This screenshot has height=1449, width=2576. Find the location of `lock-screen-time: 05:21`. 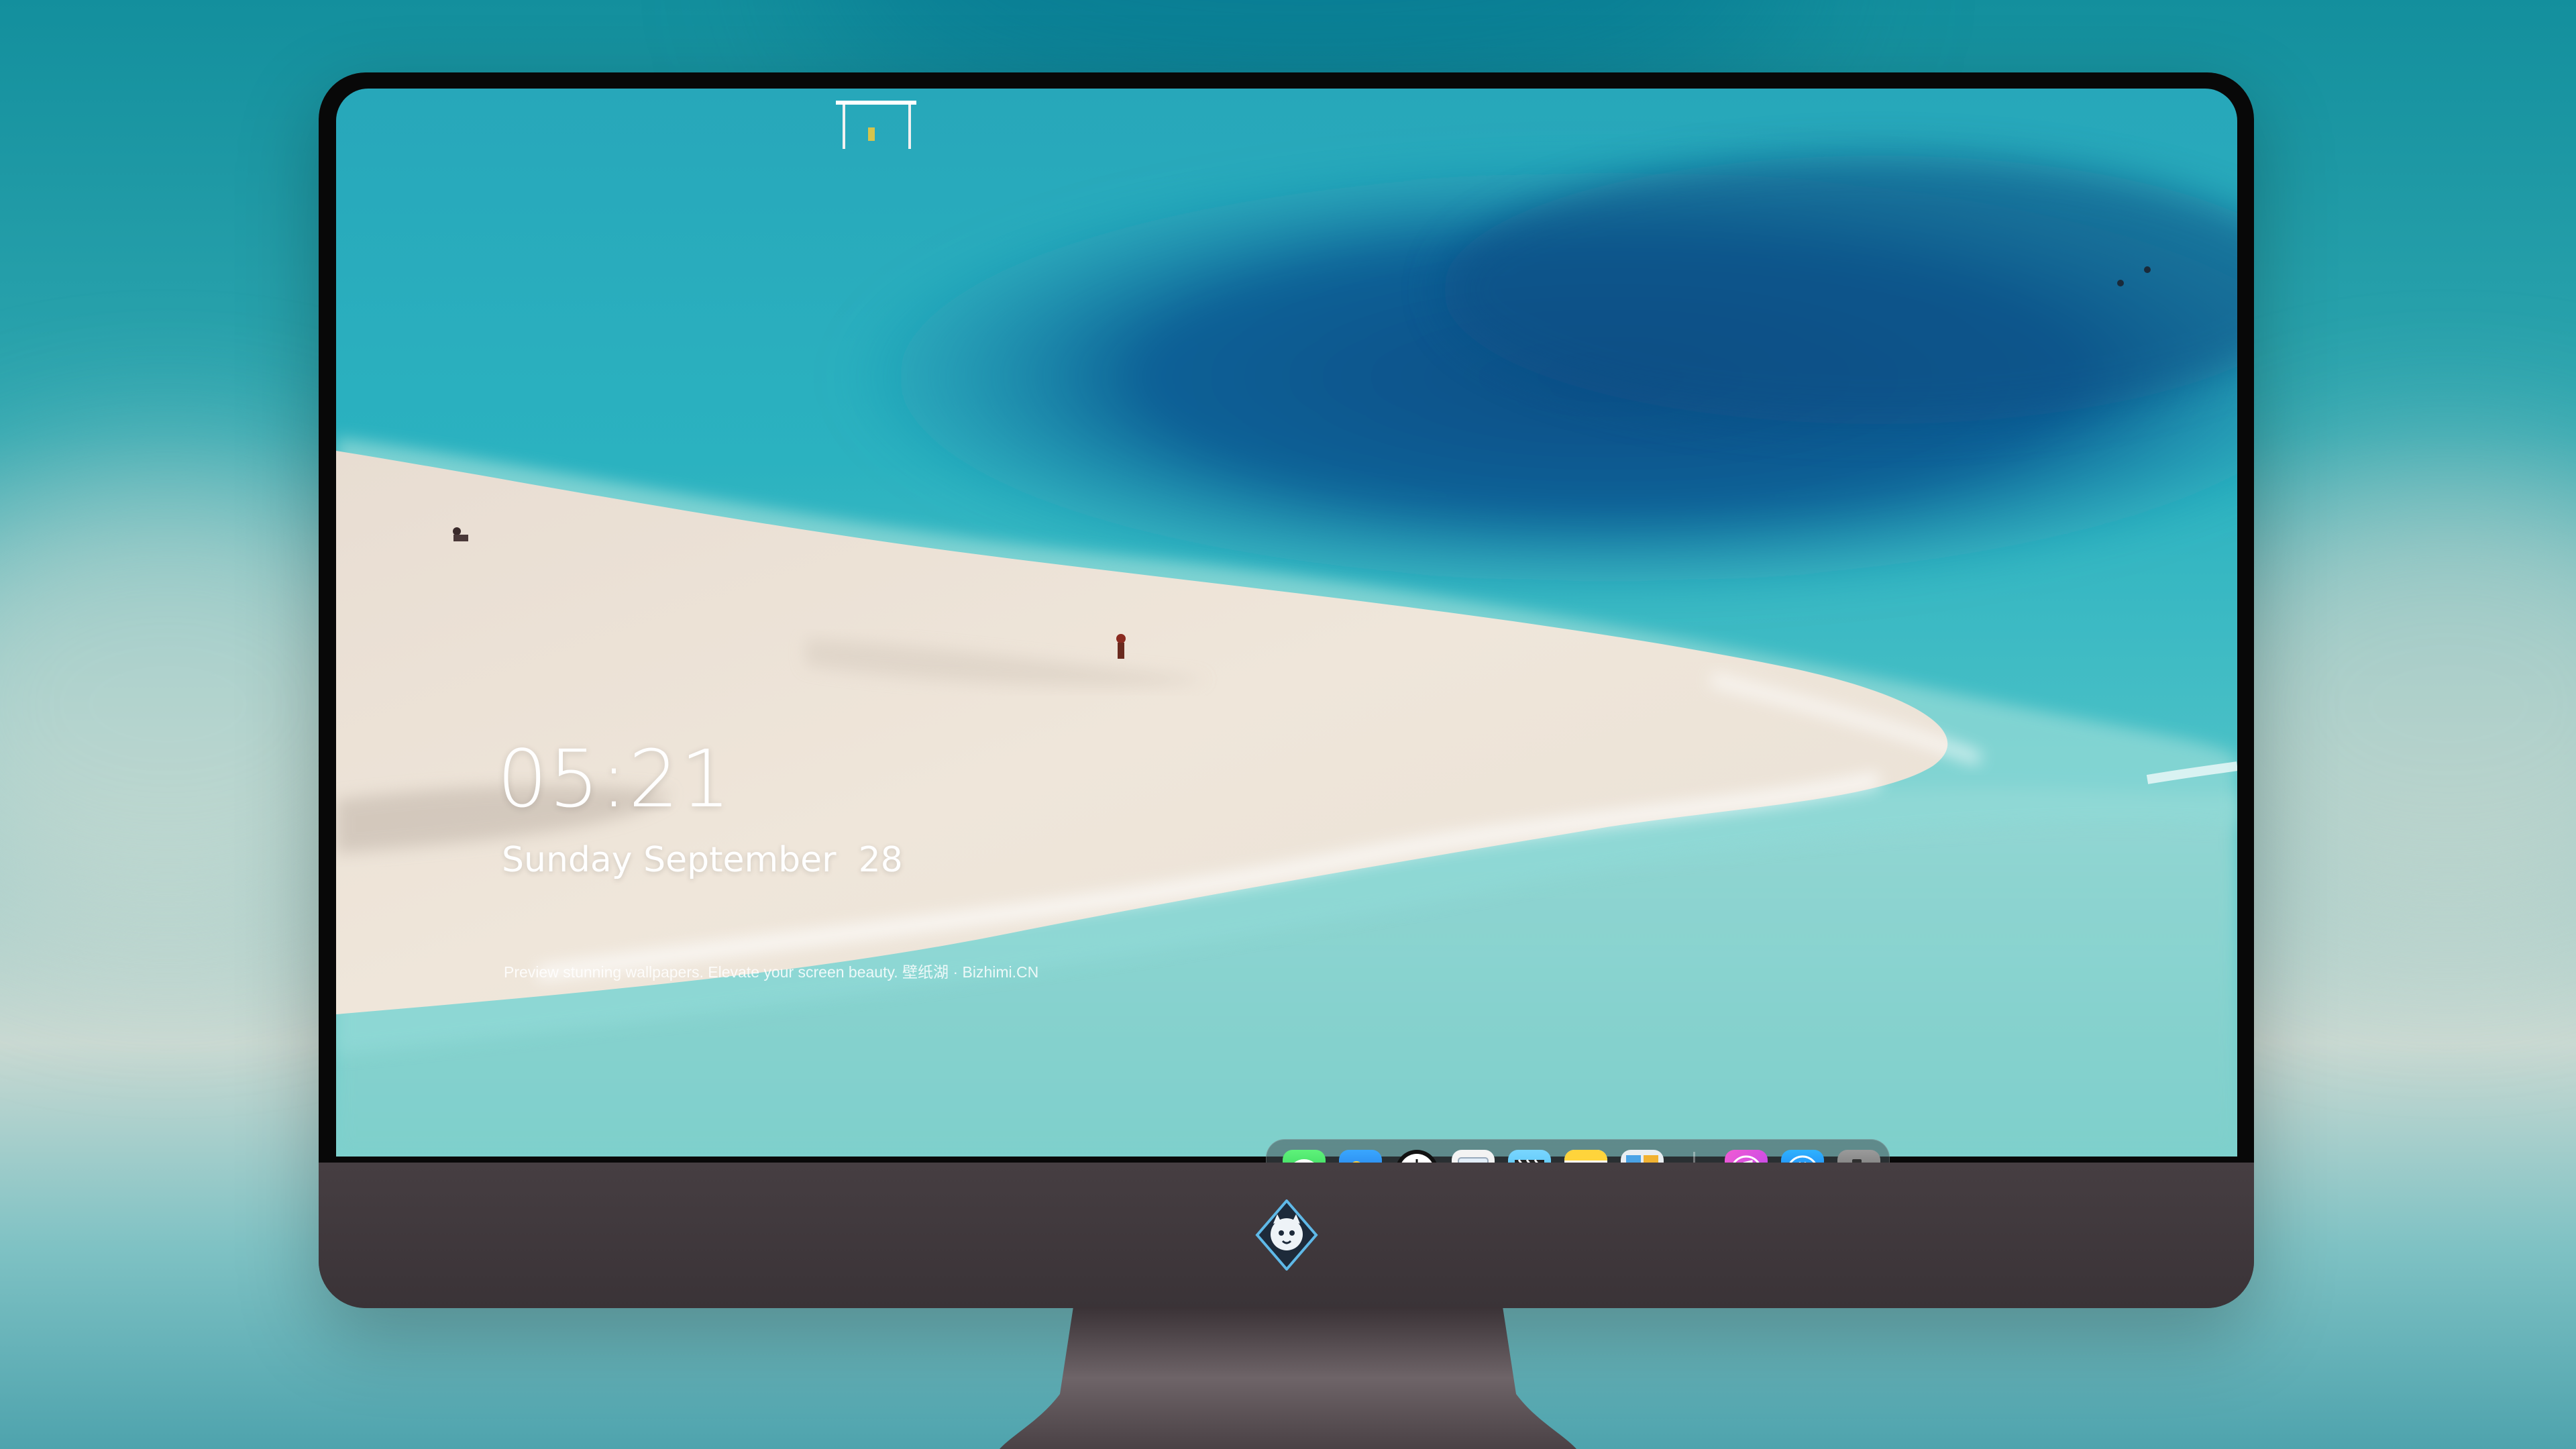

lock-screen-time: 05:21 is located at coordinates (615, 779).